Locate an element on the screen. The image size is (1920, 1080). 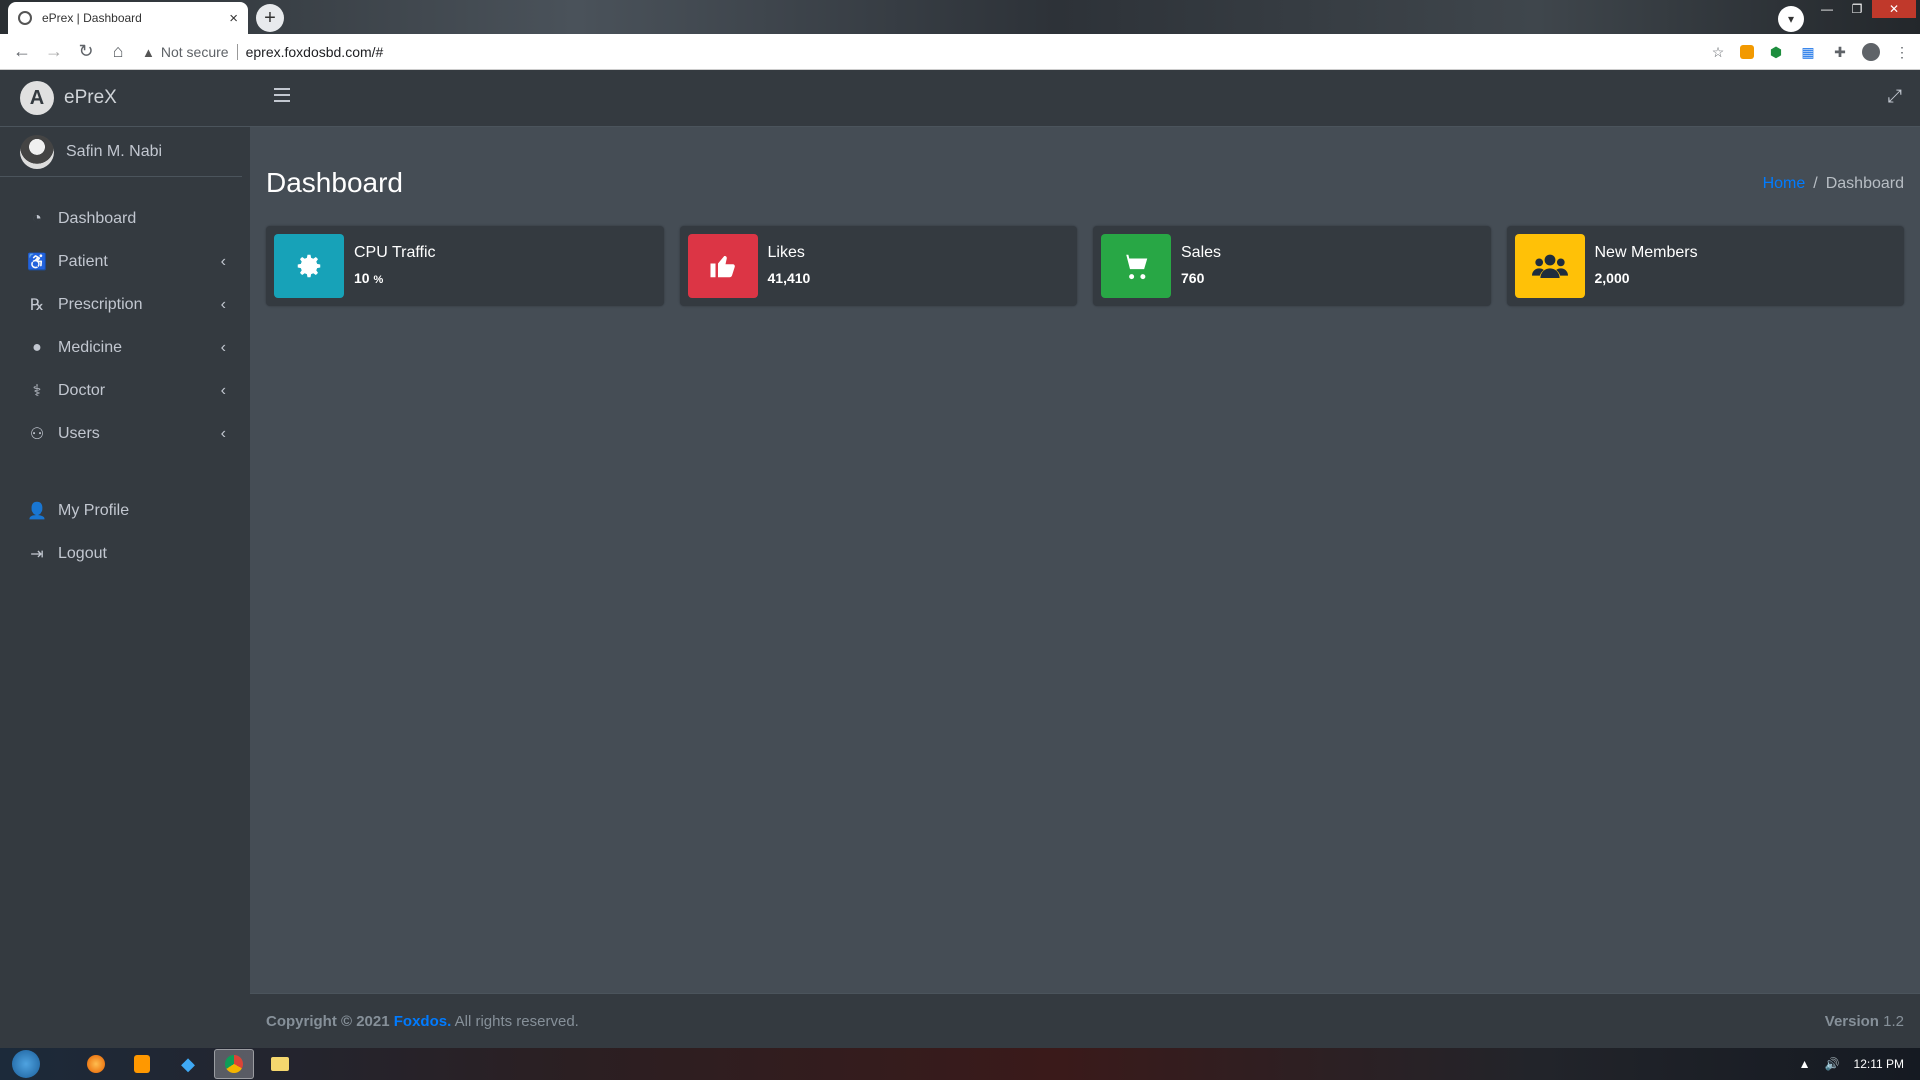
omnibox-divider is located at coordinates (237, 52).